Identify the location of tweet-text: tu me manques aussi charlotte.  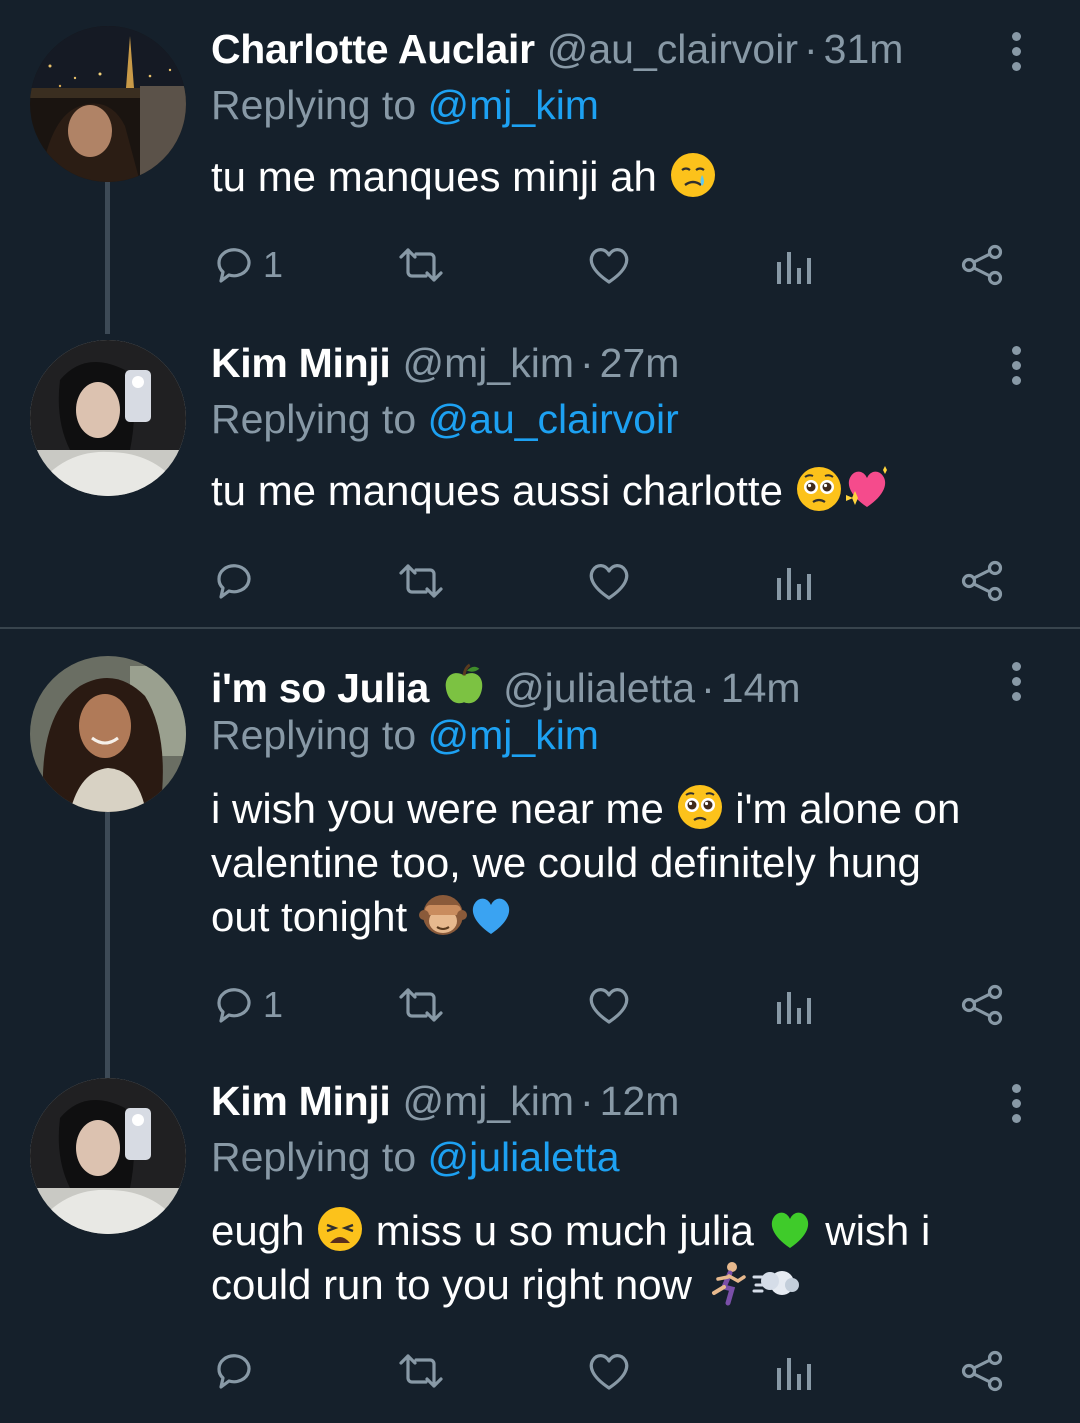
(631, 491).